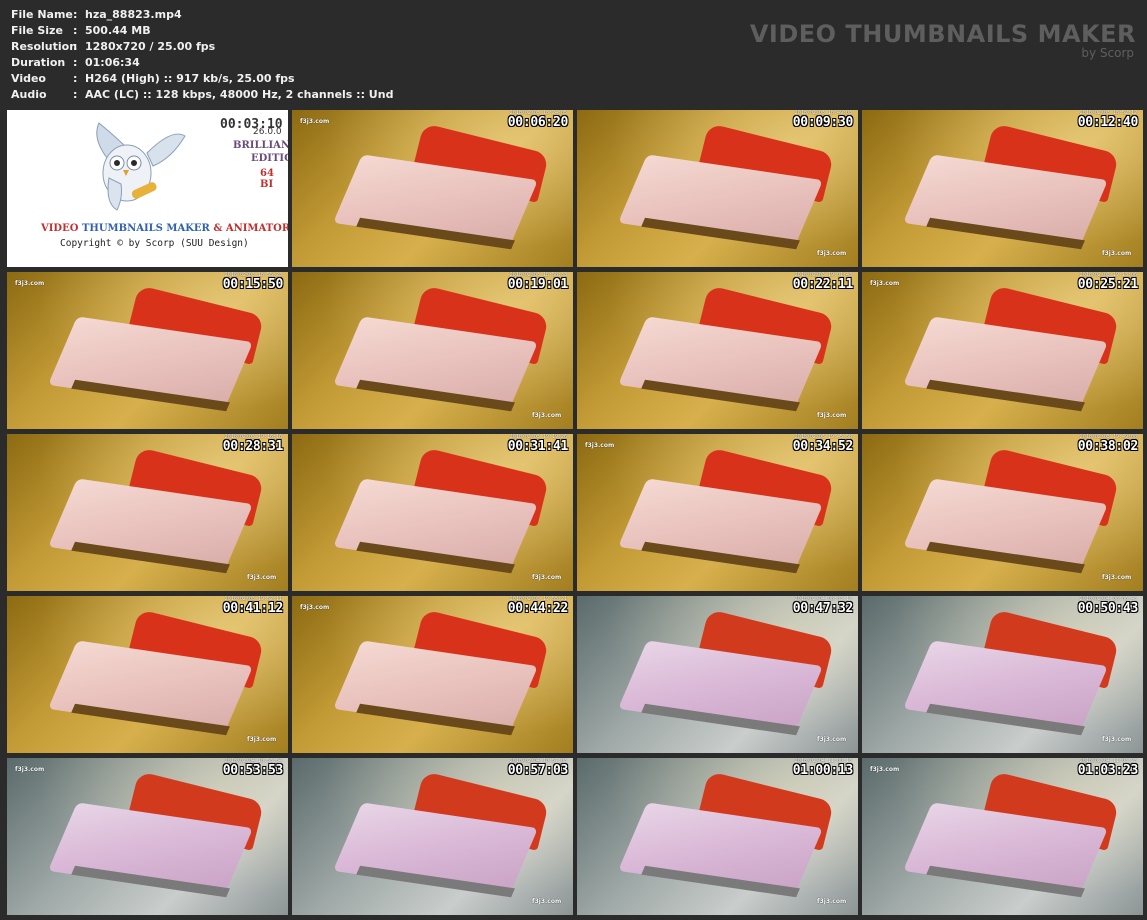 The image size is (1147, 920). I want to click on thumbnail-timestamp: 01:00:13, so click(823, 770).